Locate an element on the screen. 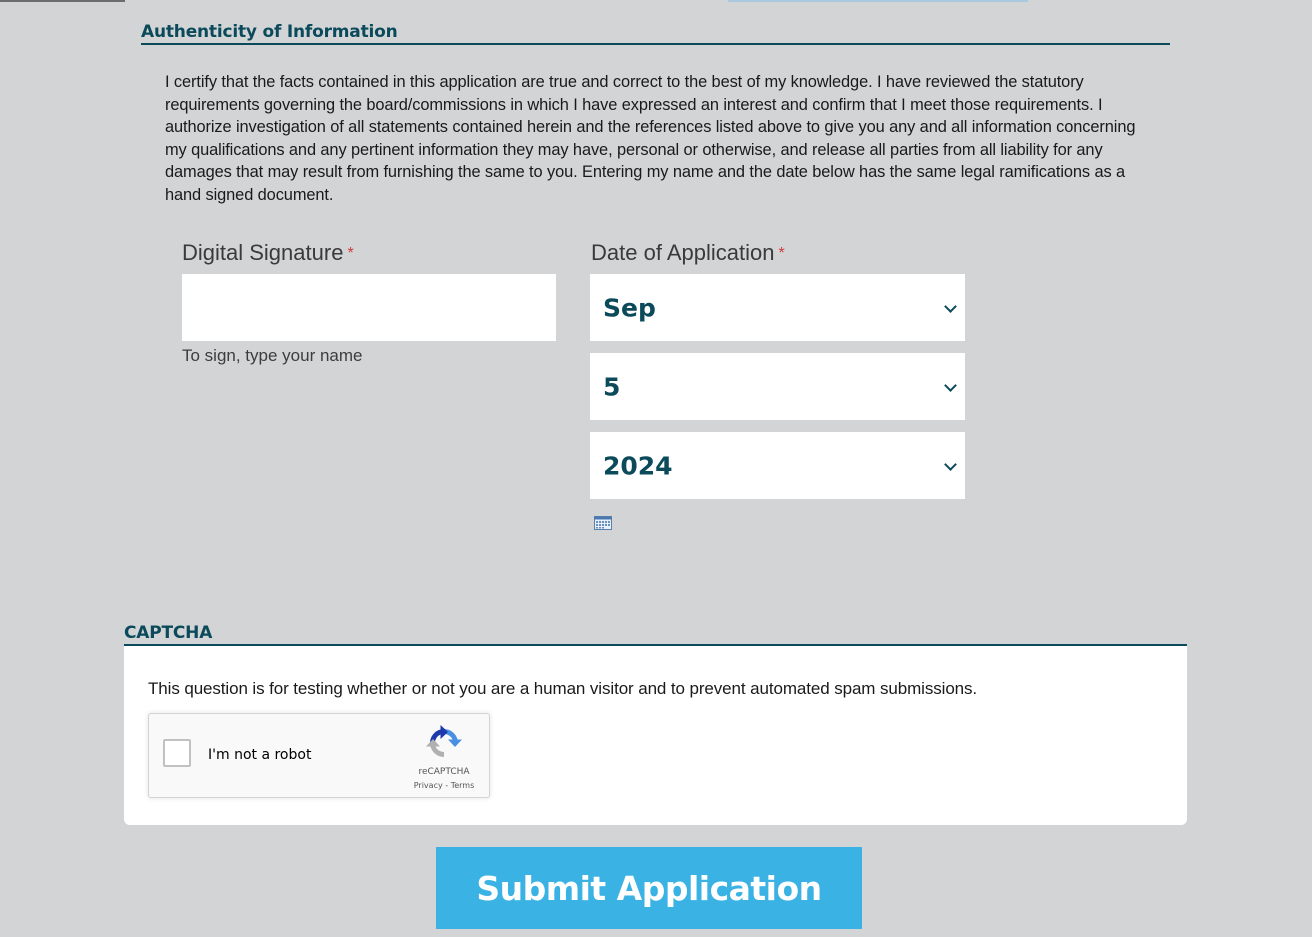 The height and width of the screenshot is (937, 1312). digital-signature-input is located at coordinates (369, 307).